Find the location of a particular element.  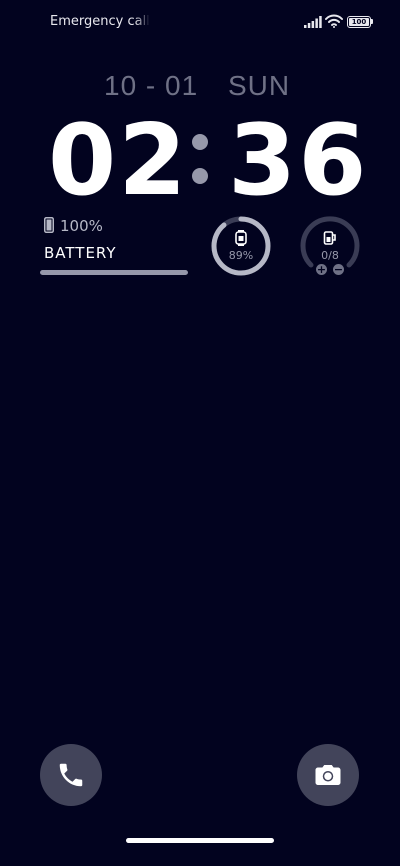

clock-minutes: 36 is located at coordinates (298, 161).